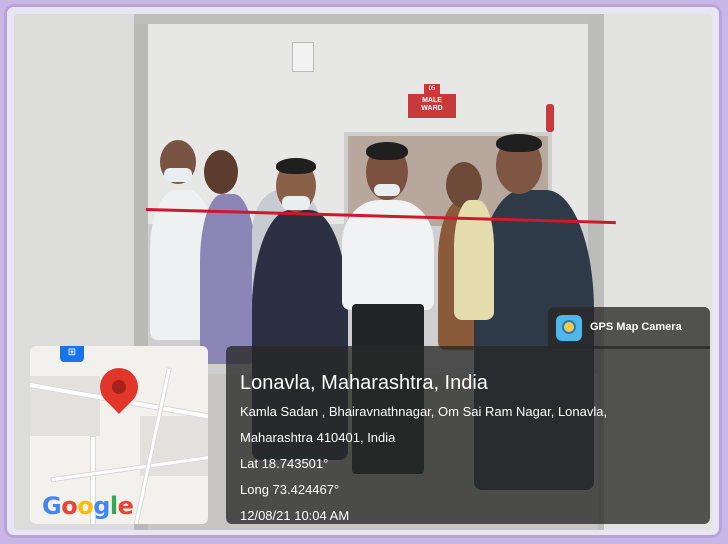  What do you see at coordinates (221, 172) in the screenshot?
I see `person-head` at bounding box center [221, 172].